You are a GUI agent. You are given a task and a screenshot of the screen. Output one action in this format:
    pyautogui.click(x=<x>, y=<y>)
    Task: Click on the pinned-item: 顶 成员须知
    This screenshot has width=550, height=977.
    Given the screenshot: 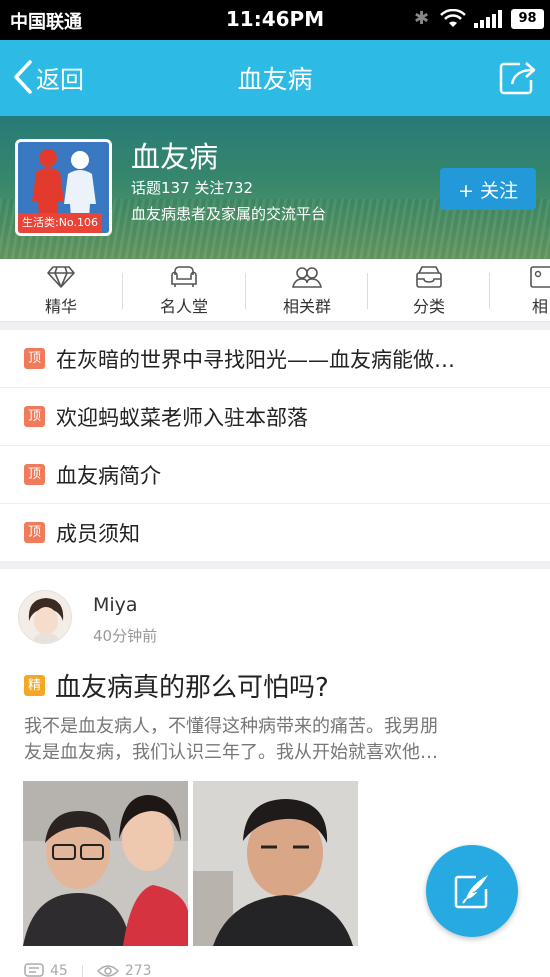 What is the action you would take?
    pyautogui.click(x=275, y=533)
    